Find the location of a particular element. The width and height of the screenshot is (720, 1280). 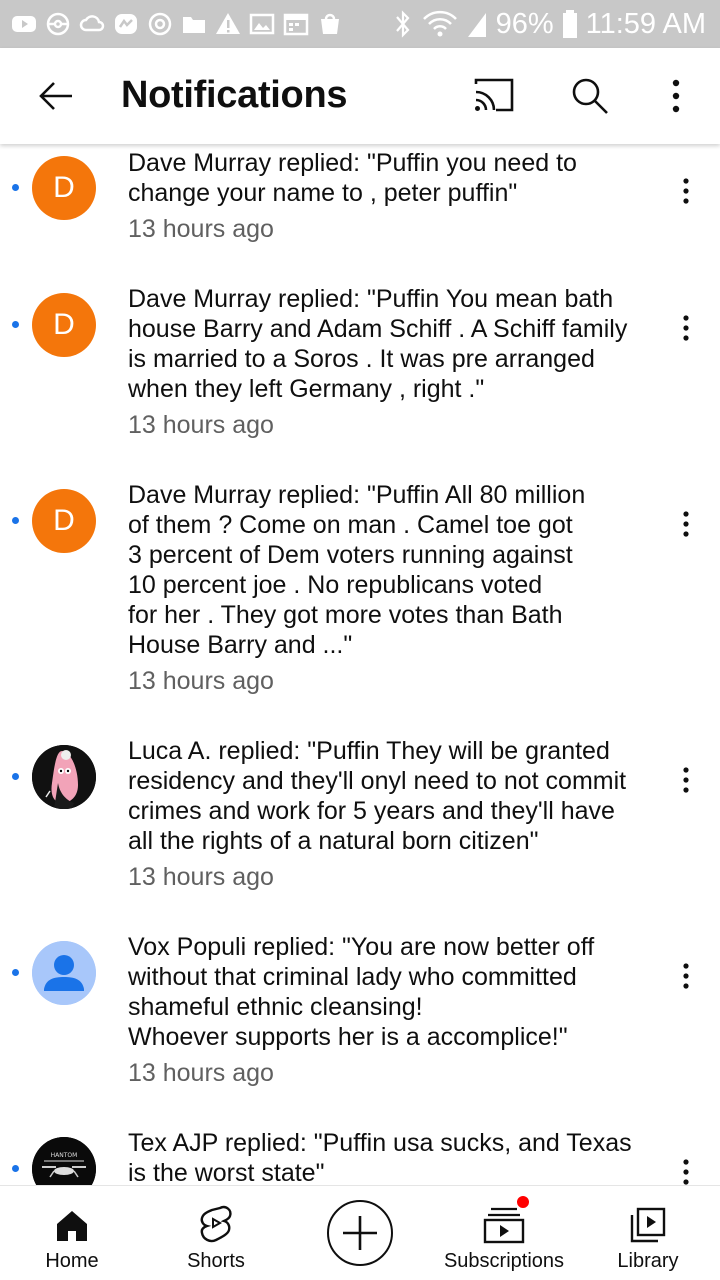

nav-subscriptions: Subscriptions is located at coordinates (504, 1233).